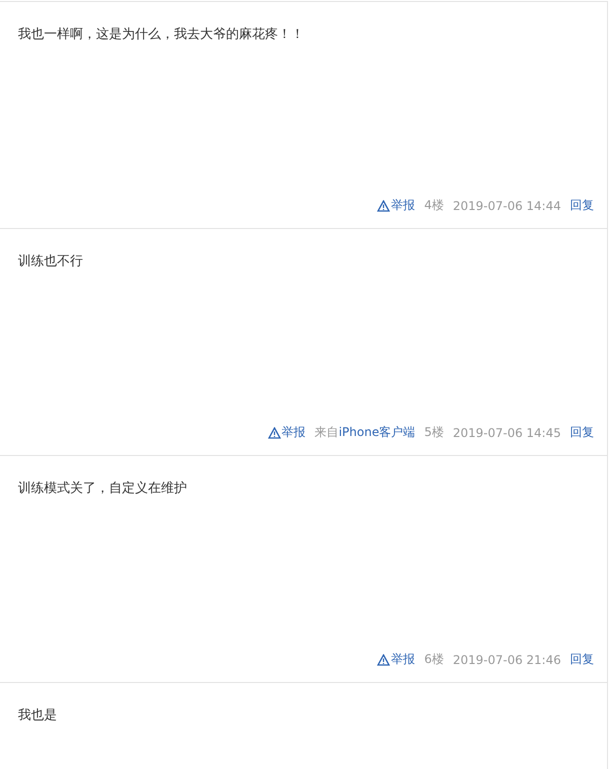 This screenshot has width=610, height=769. I want to click on post-time: 2019-07-06 14:44, so click(506, 205).